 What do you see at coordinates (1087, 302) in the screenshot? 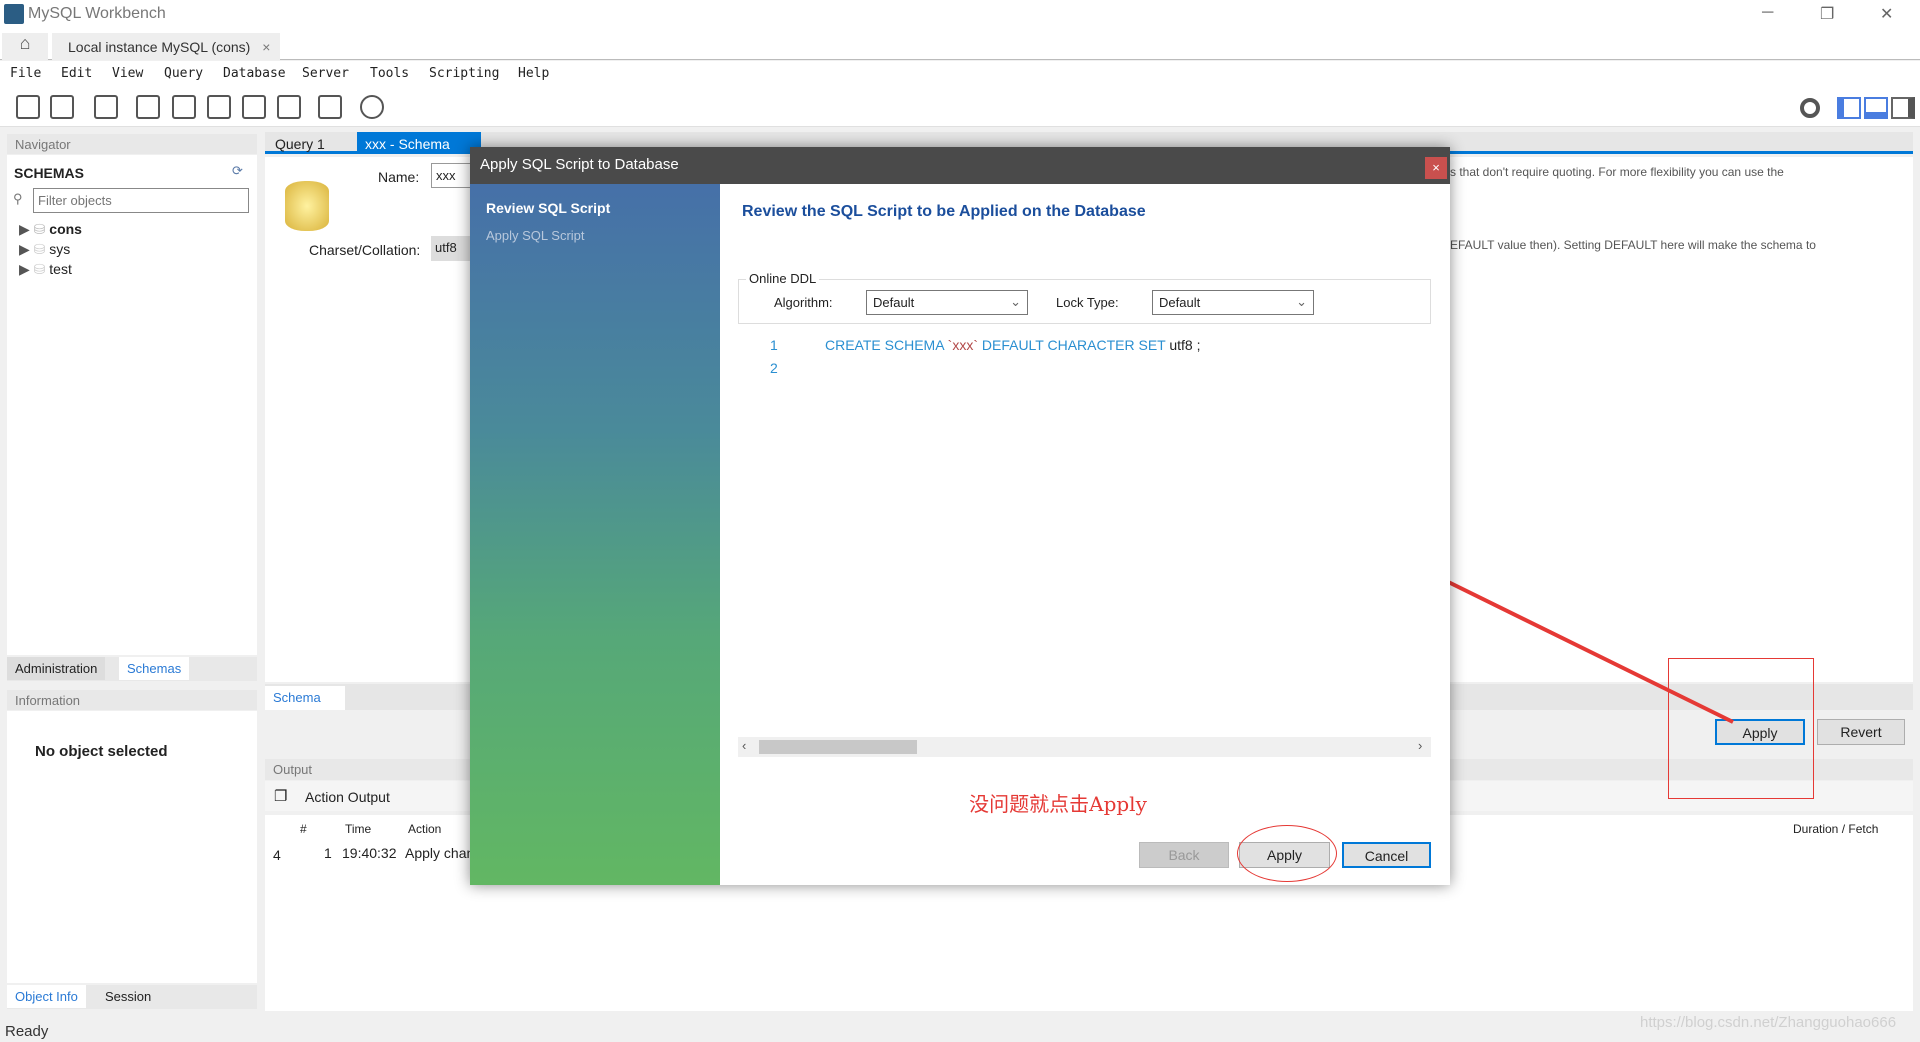
I see `lock-type-label: Lock Type:` at bounding box center [1087, 302].